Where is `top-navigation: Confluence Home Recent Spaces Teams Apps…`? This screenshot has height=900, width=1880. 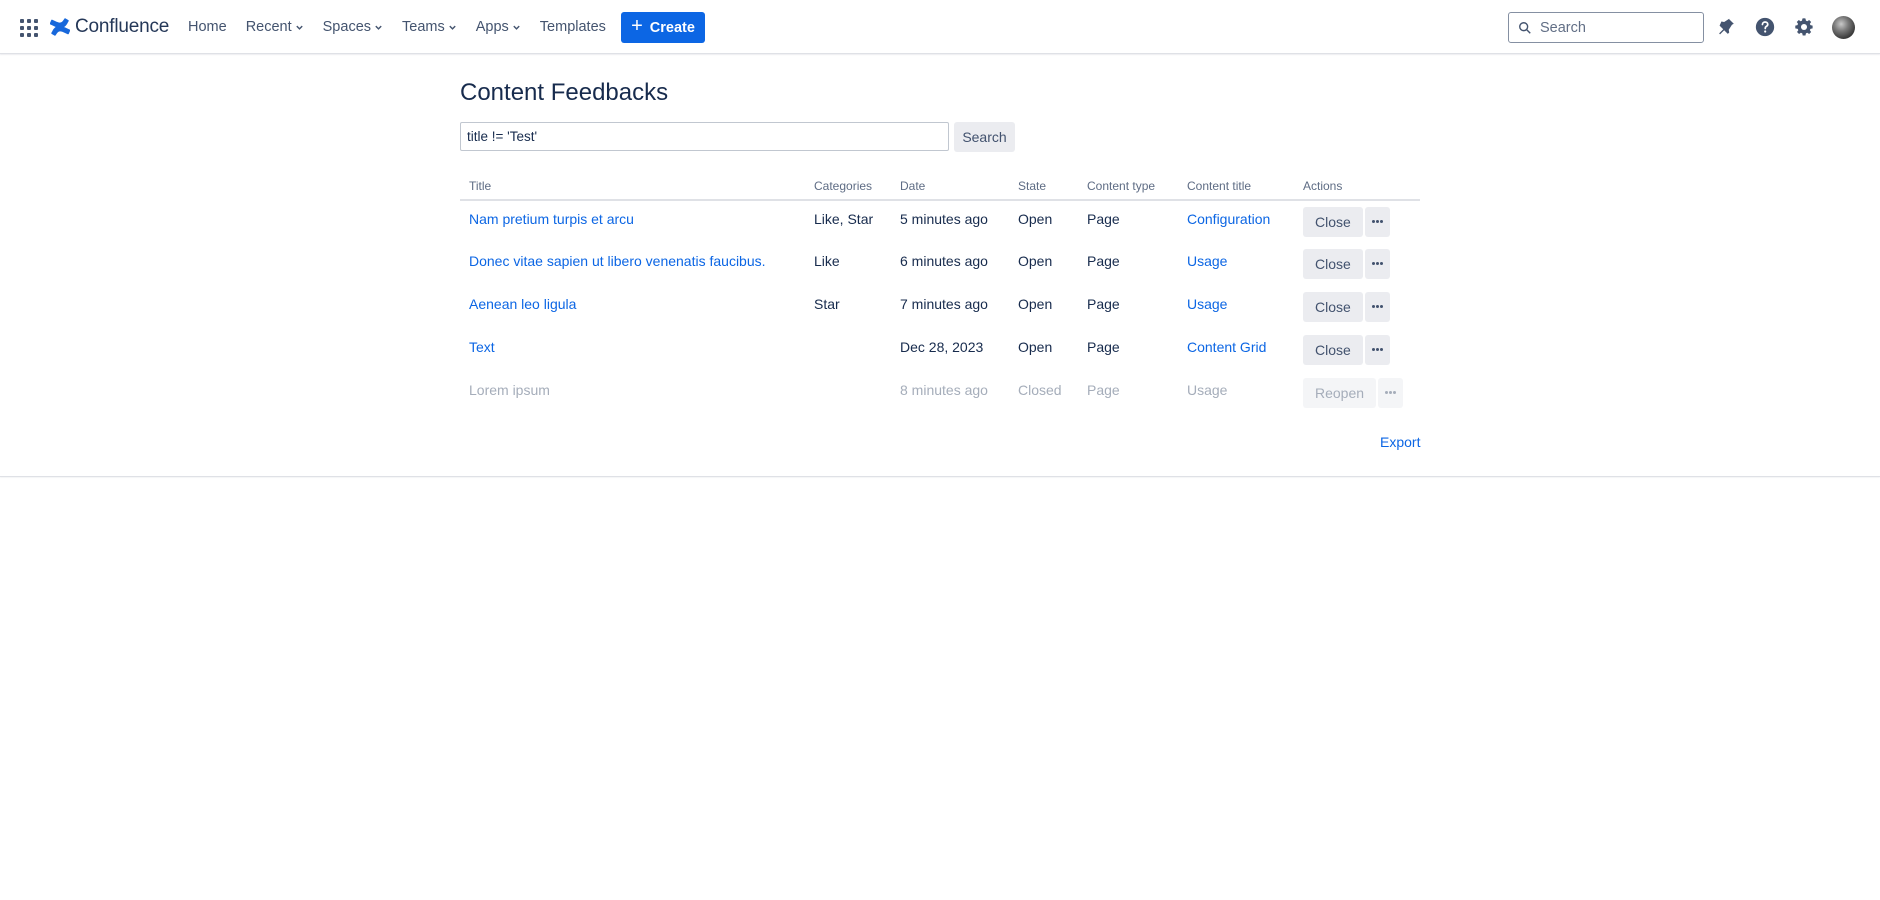 top-navigation: Confluence Home Recent Spaces Teams Apps… is located at coordinates (940, 27).